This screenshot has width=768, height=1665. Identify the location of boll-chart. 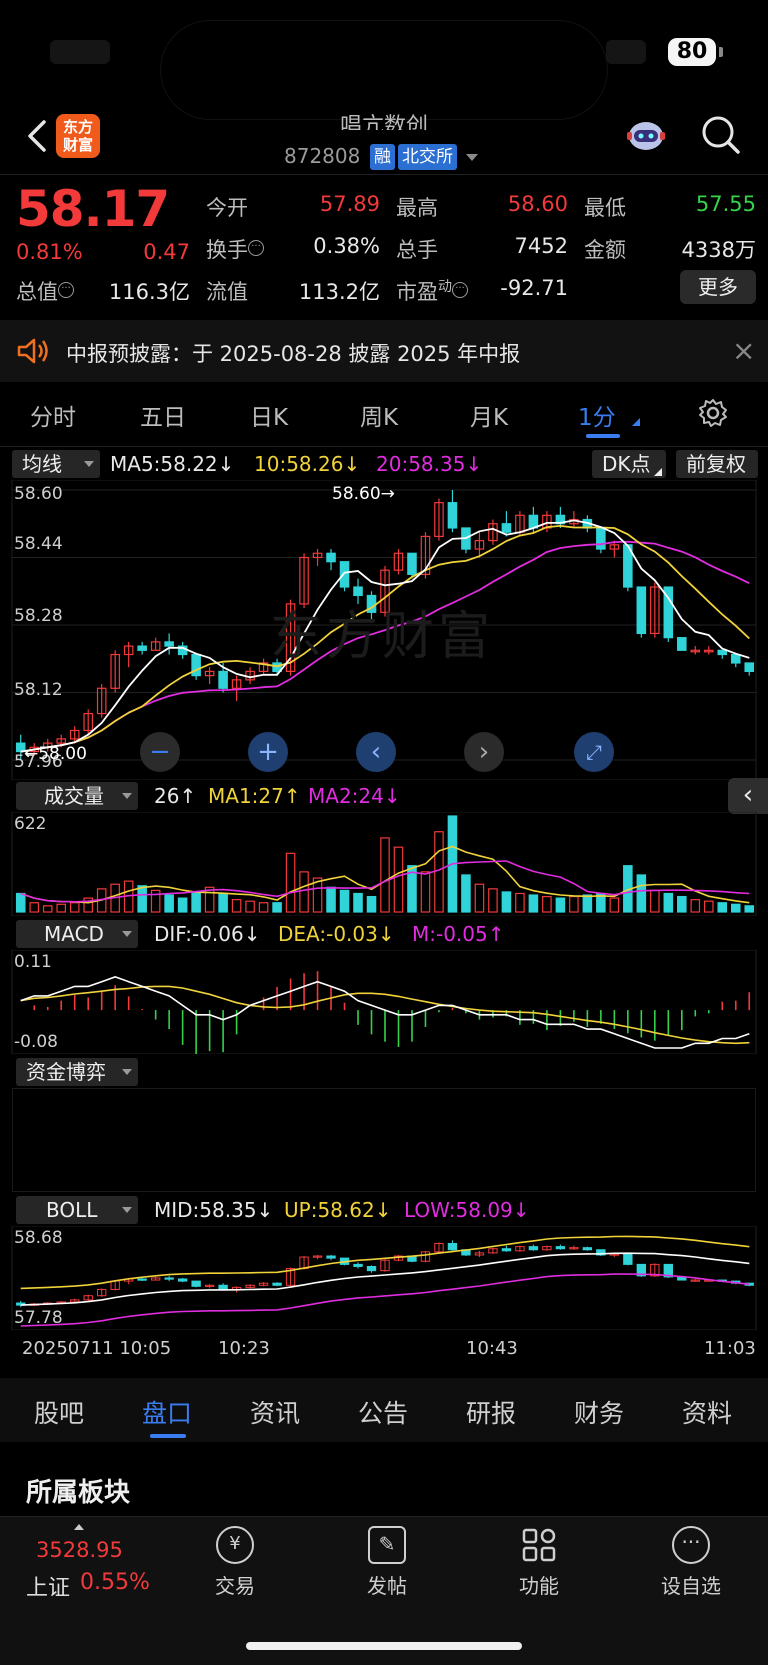
(384, 1278).